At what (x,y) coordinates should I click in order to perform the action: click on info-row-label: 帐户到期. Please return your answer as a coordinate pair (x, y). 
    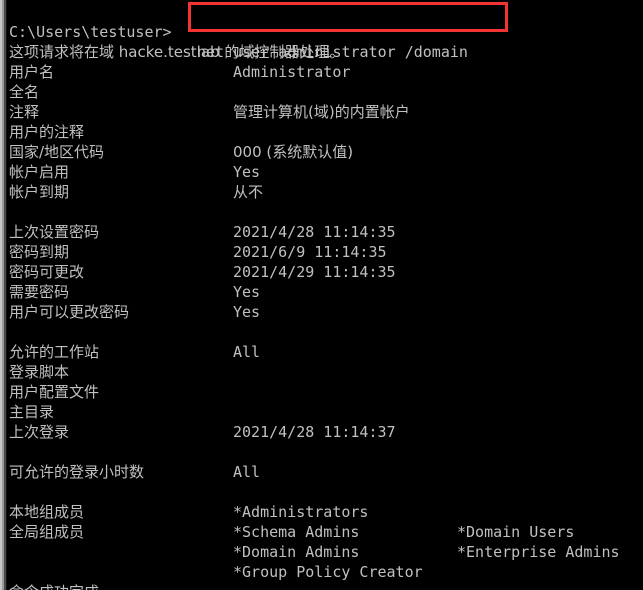
    Looking at the image, I should click on (39, 192).